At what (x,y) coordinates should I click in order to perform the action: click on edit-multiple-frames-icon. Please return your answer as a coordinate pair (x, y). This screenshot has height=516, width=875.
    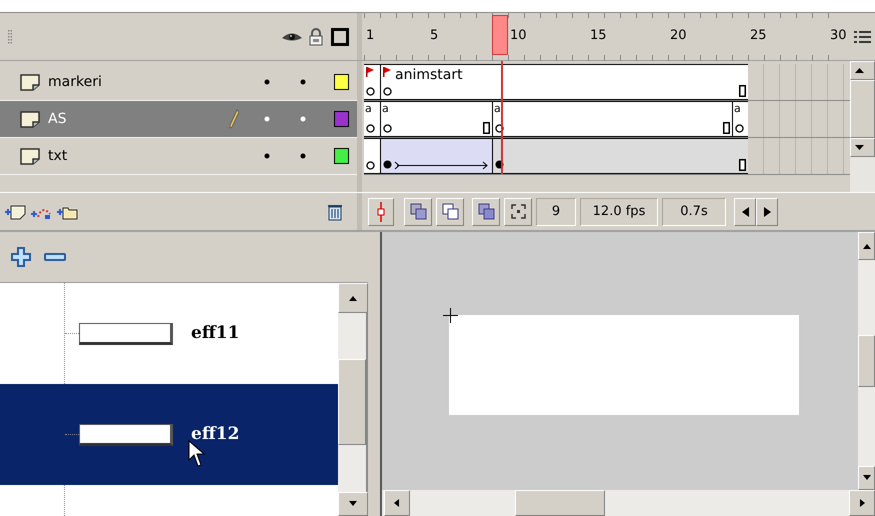
    Looking at the image, I should click on (486, 211).